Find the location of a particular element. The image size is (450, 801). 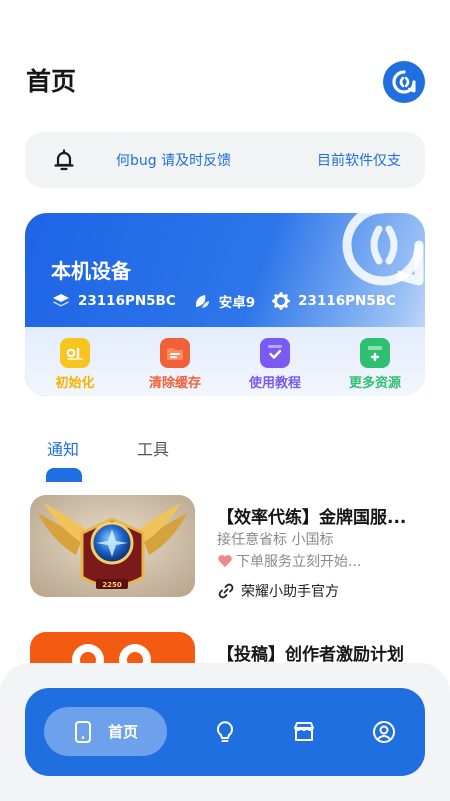

android-version: 安卓9 is located at coordinates (237, 303).